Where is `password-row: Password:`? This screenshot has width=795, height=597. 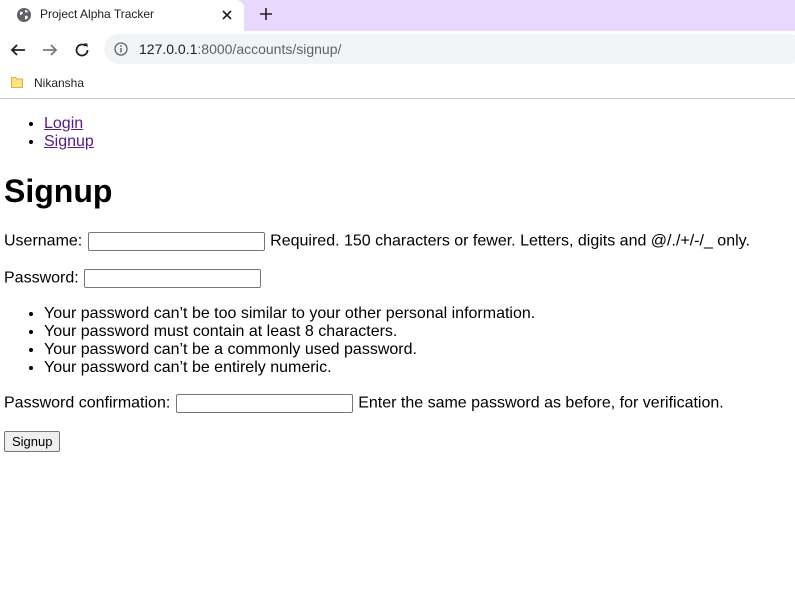
password-row: Password: is located at coordinates (133, 278).